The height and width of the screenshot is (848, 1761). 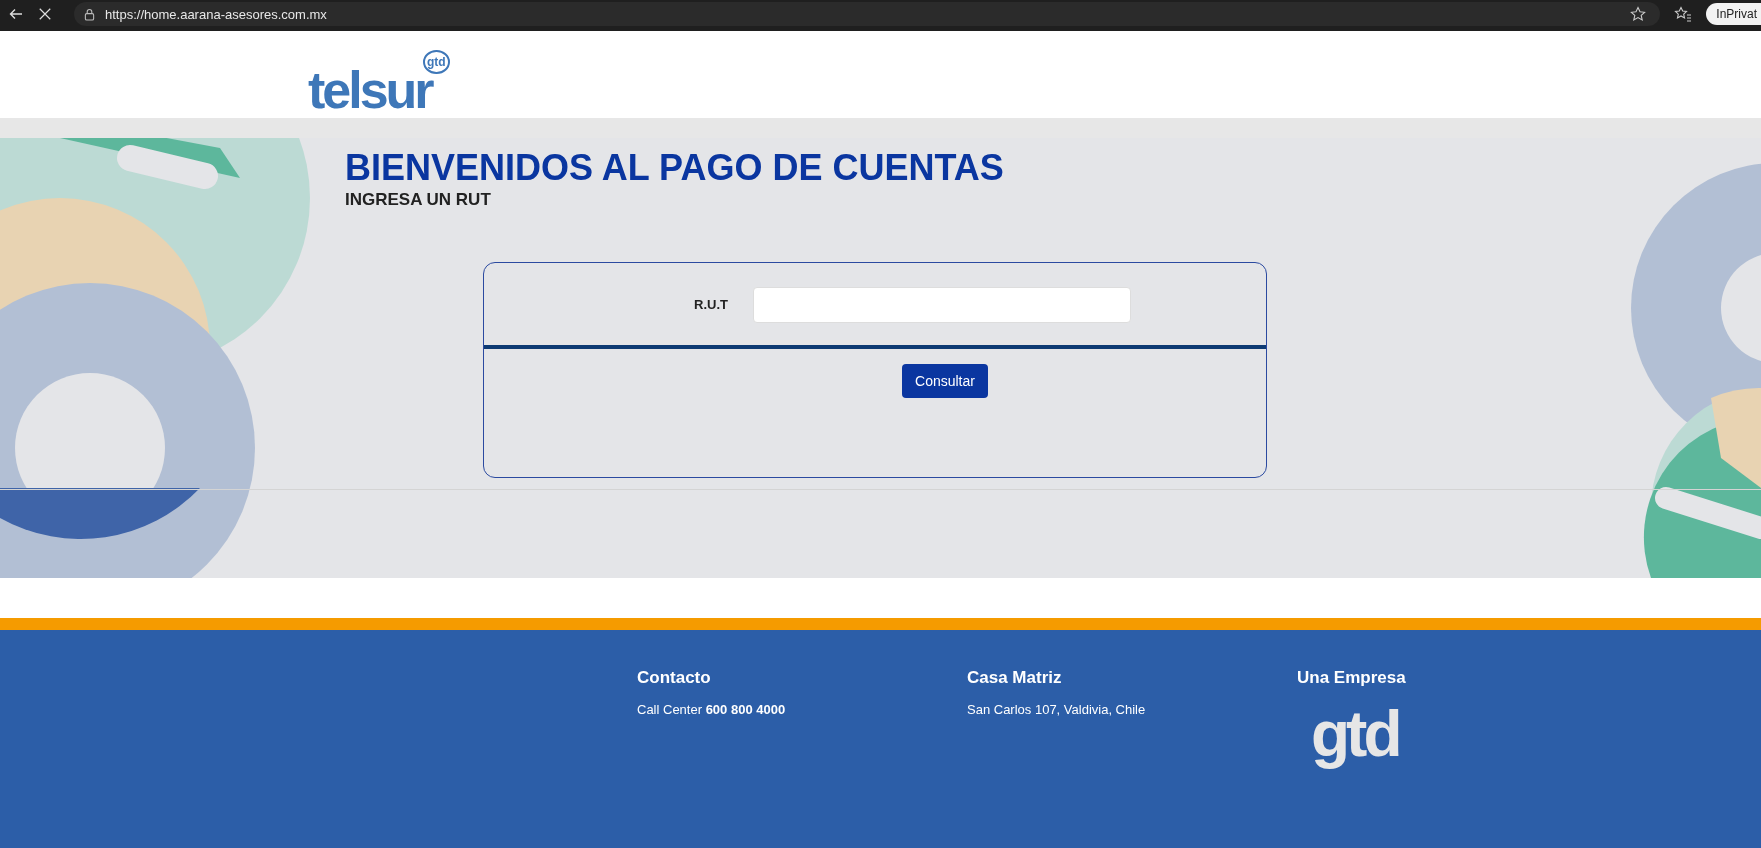 I want to click on page-subtitle: INGRESA UN RUT, so click(x=418, y=199).